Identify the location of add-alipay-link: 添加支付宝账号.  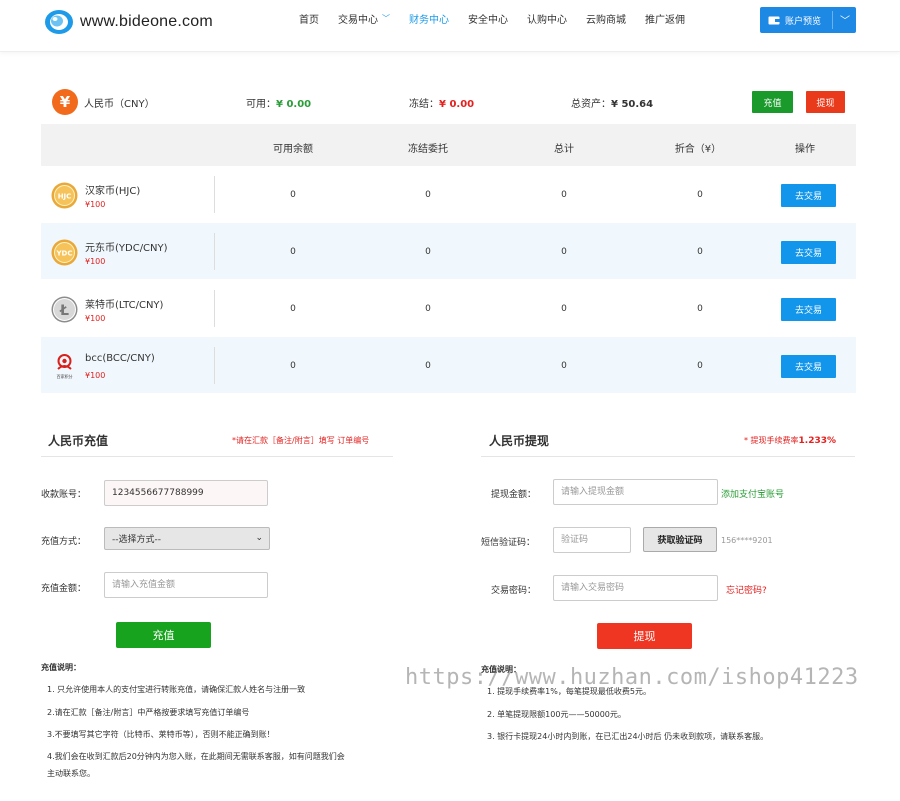
(752, 493).